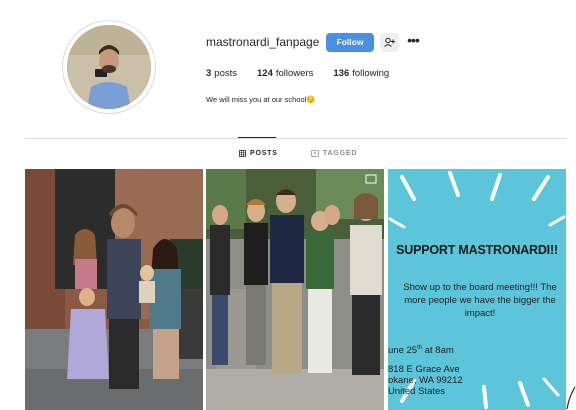  What do you see at coordinates (294, 73) in the screenshot?
I see `followers-label: followers` at bounding box center [294, 73].